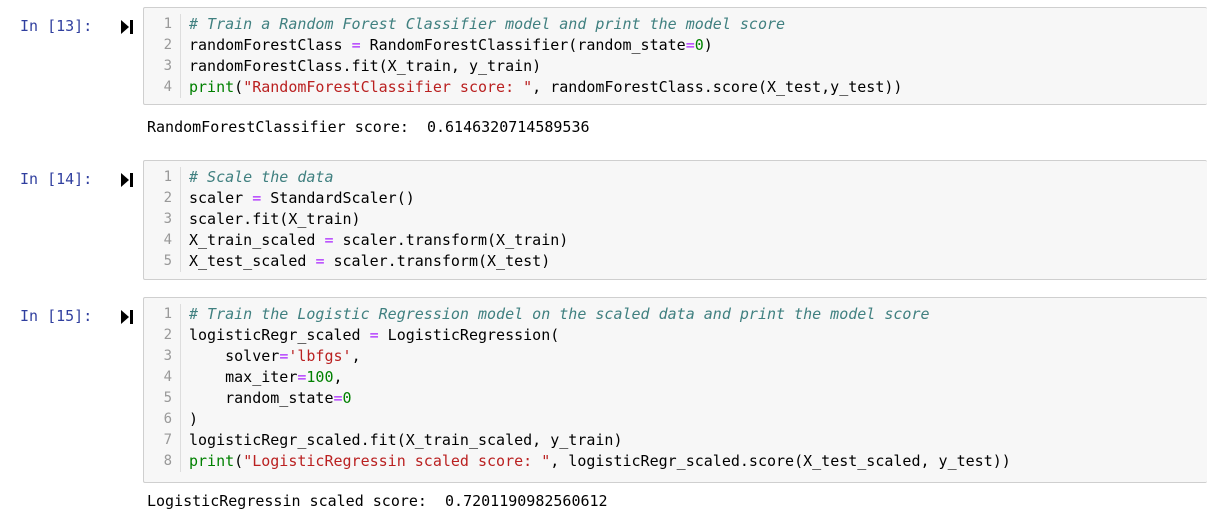 This screenshot has height=515, width=1207. What do you see at coordinates (56, 179) in the screenshot?
I see `cell-prompt: In [14]:` at bounding box center [56, 179].